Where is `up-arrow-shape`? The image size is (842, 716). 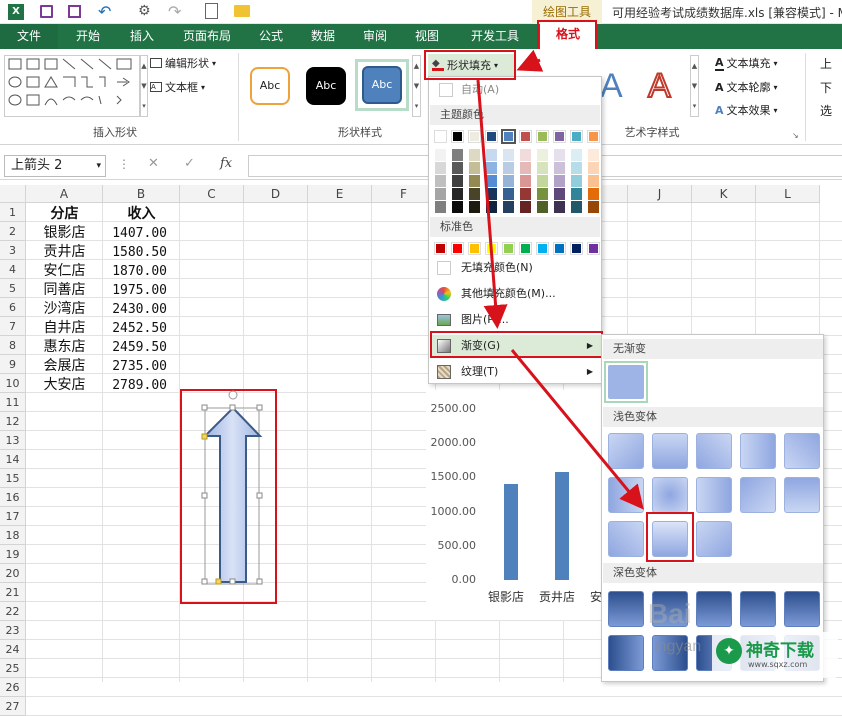
up-arrow-shape is located at coordinates (234, 488).